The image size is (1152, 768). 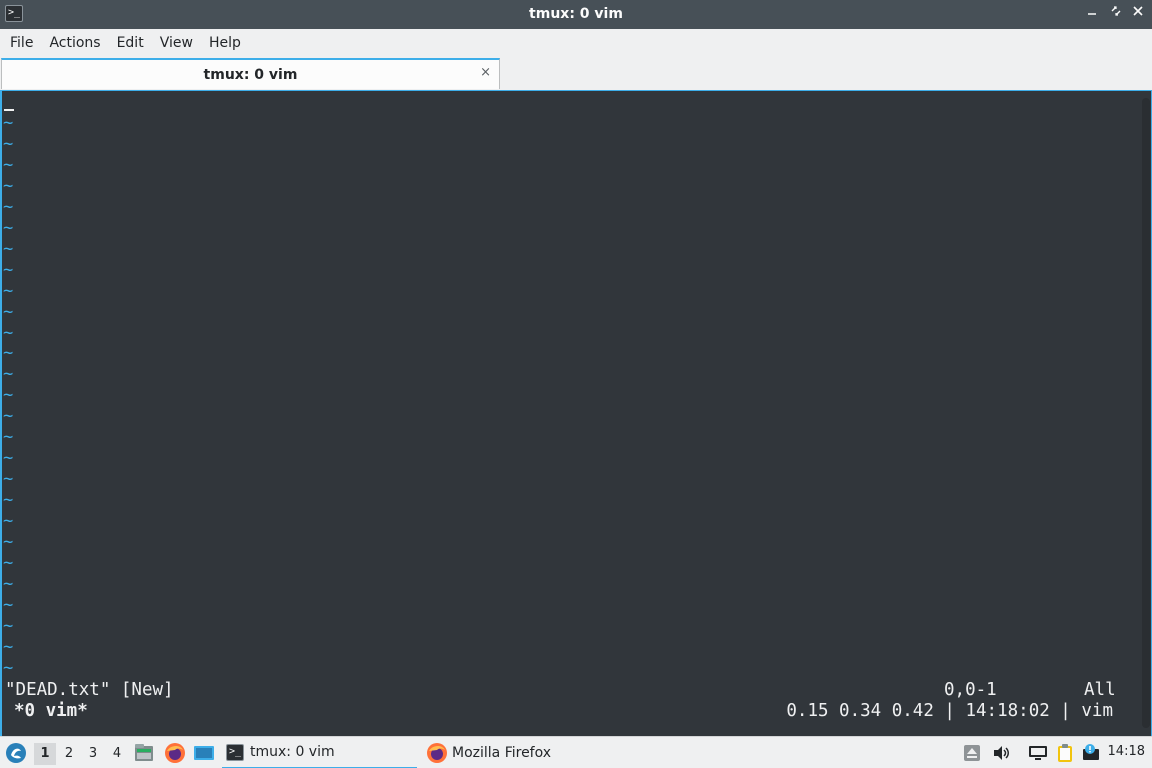 I want to click on volume-tray-button, so click(x=1001, y=753).